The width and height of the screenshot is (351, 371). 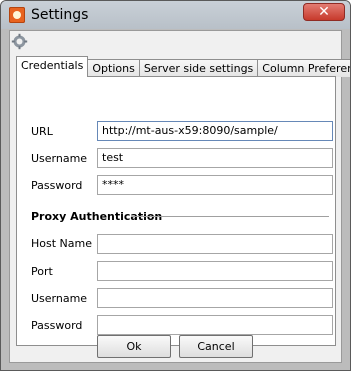 I want to click on cancel-button: Cancel, so click(x=216, y=346).